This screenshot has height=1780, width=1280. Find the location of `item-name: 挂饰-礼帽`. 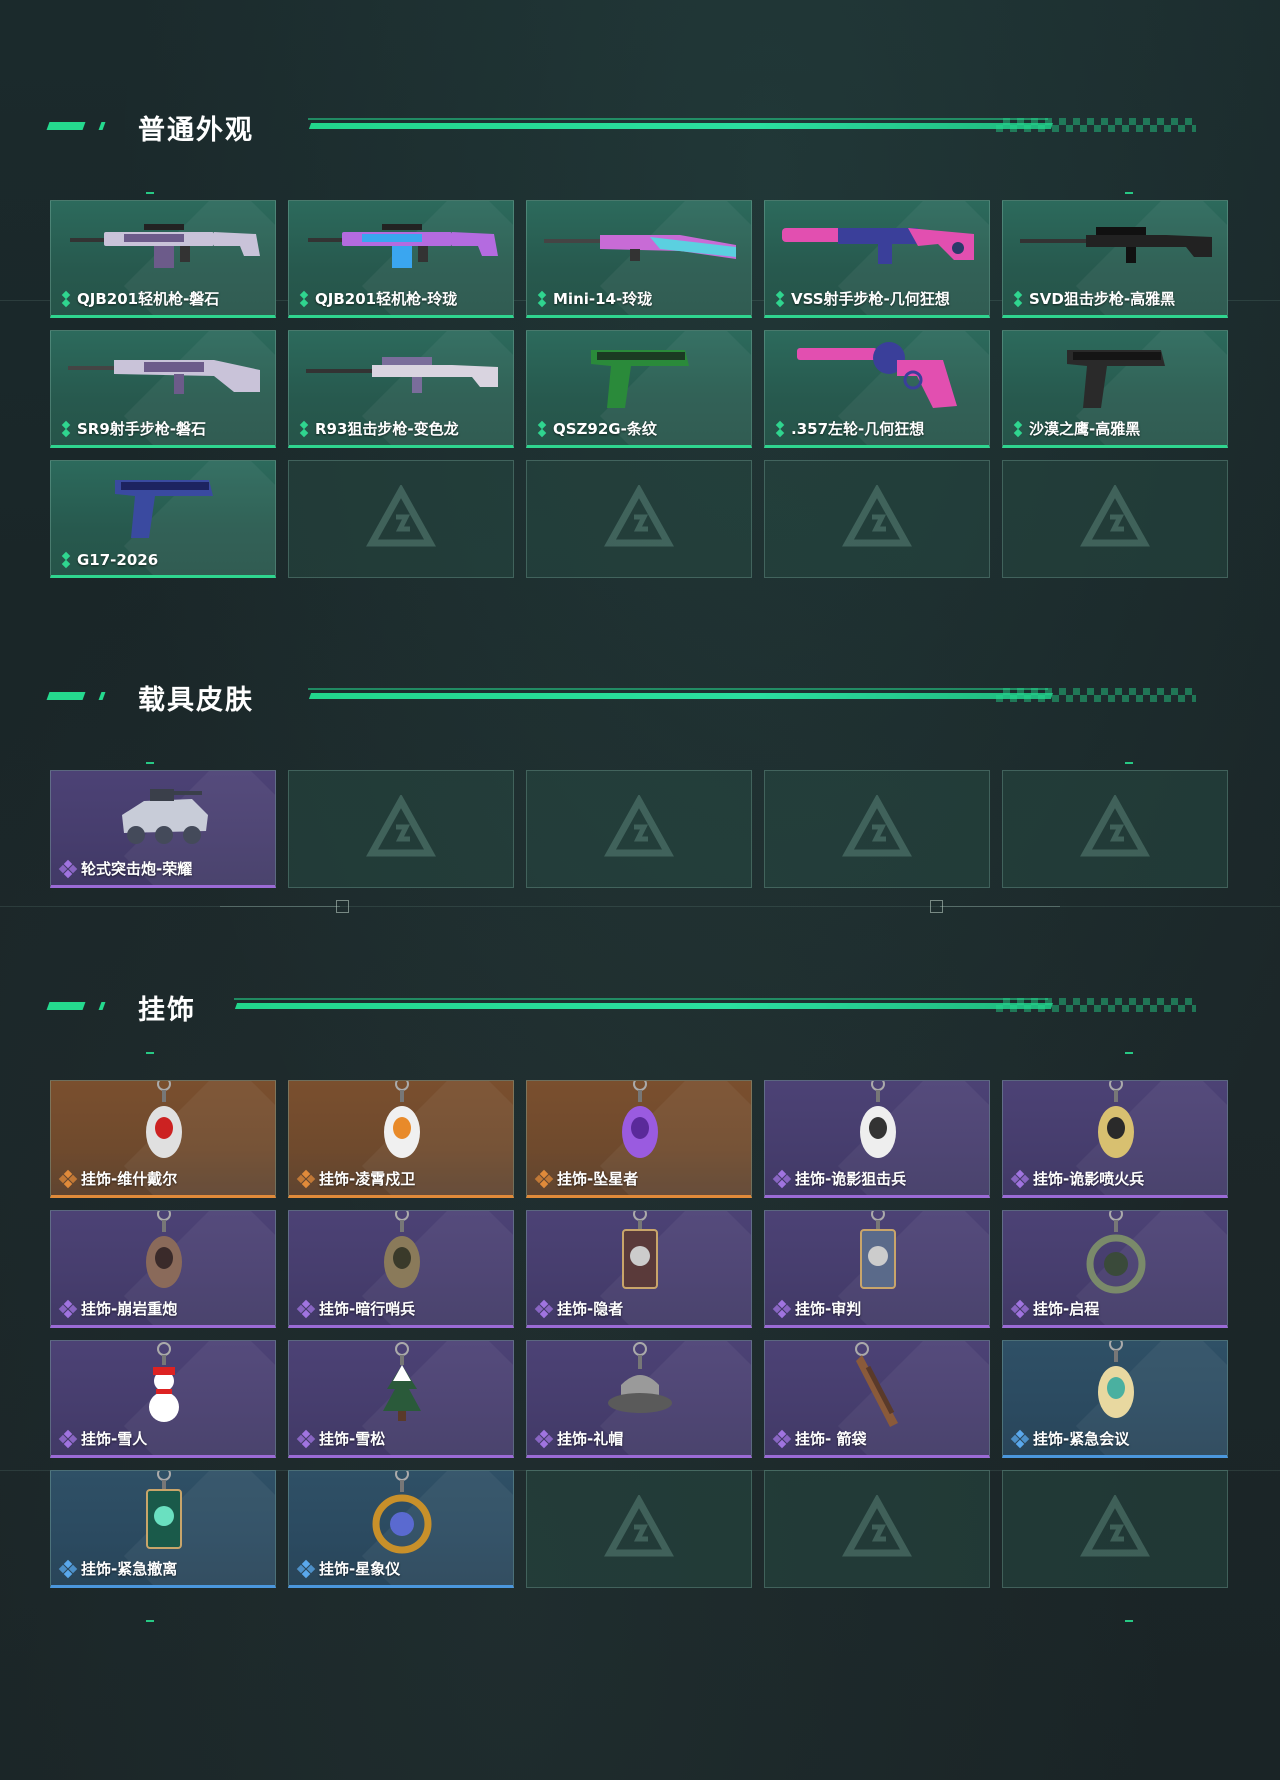

item-name: 挂饰-礼帽 is located at coordinates (590, 1439).